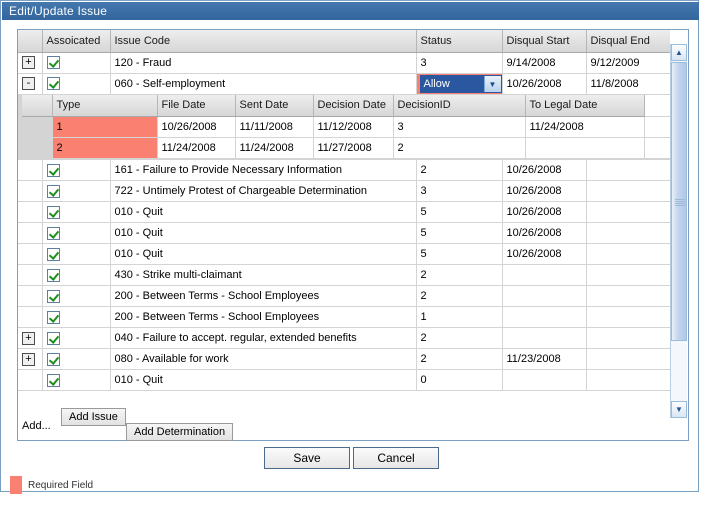 This screenshot has width=703, height=512. What do you see at coordinates (396, 458) in the screenshot?
I see `cancel-button: Cancel` at bounding box center [396, 458].